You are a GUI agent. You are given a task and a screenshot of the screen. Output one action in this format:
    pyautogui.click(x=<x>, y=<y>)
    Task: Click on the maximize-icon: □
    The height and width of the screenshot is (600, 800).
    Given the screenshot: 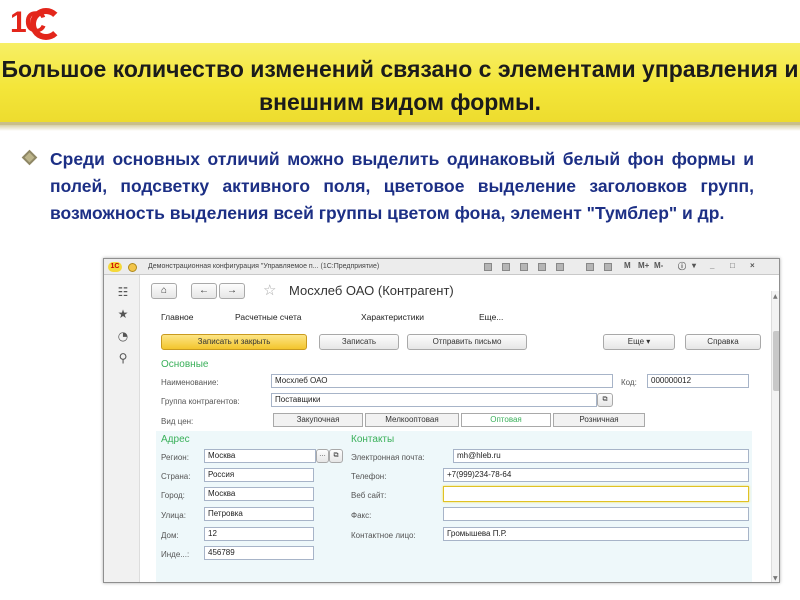 What is the action you would take?
    pyautogui.click(x=732, y=265)
    